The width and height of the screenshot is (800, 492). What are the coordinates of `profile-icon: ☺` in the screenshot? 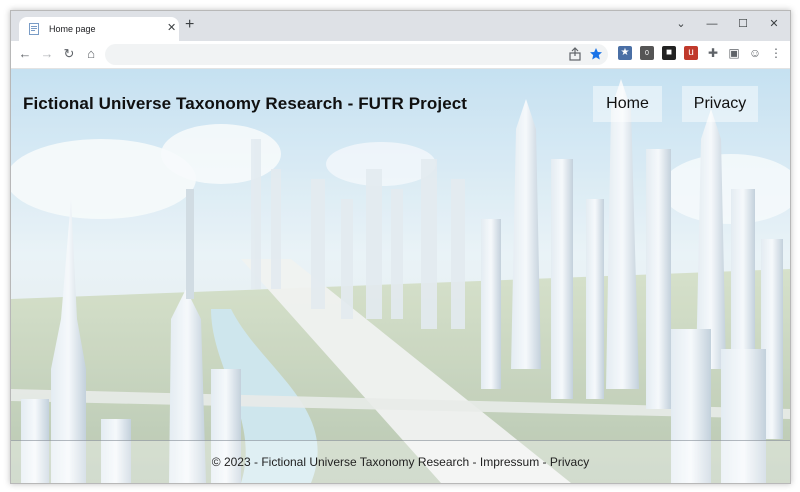 It's located at (755, 53).